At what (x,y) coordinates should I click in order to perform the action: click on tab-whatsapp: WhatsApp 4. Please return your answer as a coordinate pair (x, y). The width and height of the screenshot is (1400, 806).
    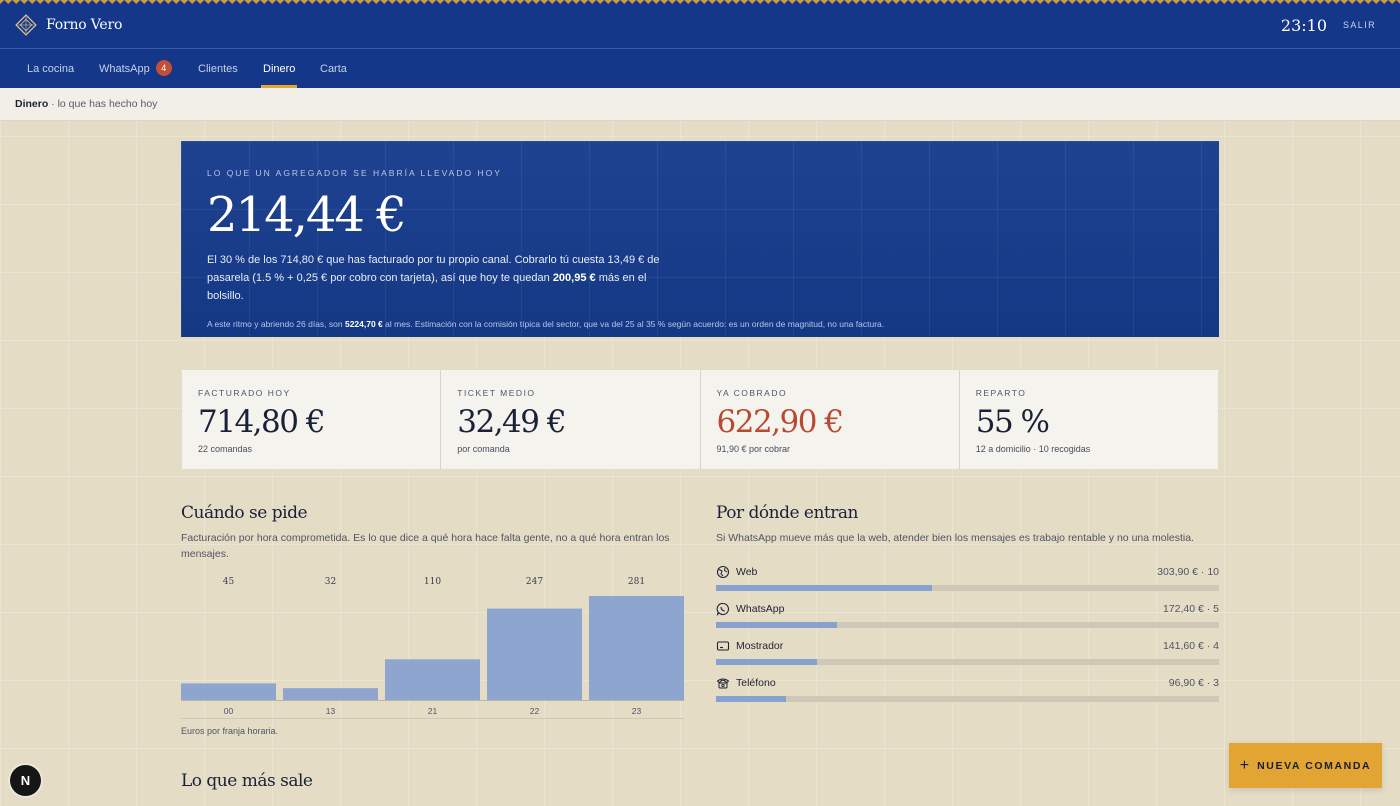
    Looking at the image, I should click on (135, 68).